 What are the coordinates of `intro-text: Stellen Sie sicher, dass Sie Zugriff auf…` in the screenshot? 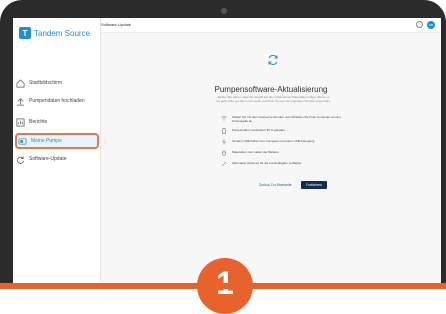 It's located at (273, 99).